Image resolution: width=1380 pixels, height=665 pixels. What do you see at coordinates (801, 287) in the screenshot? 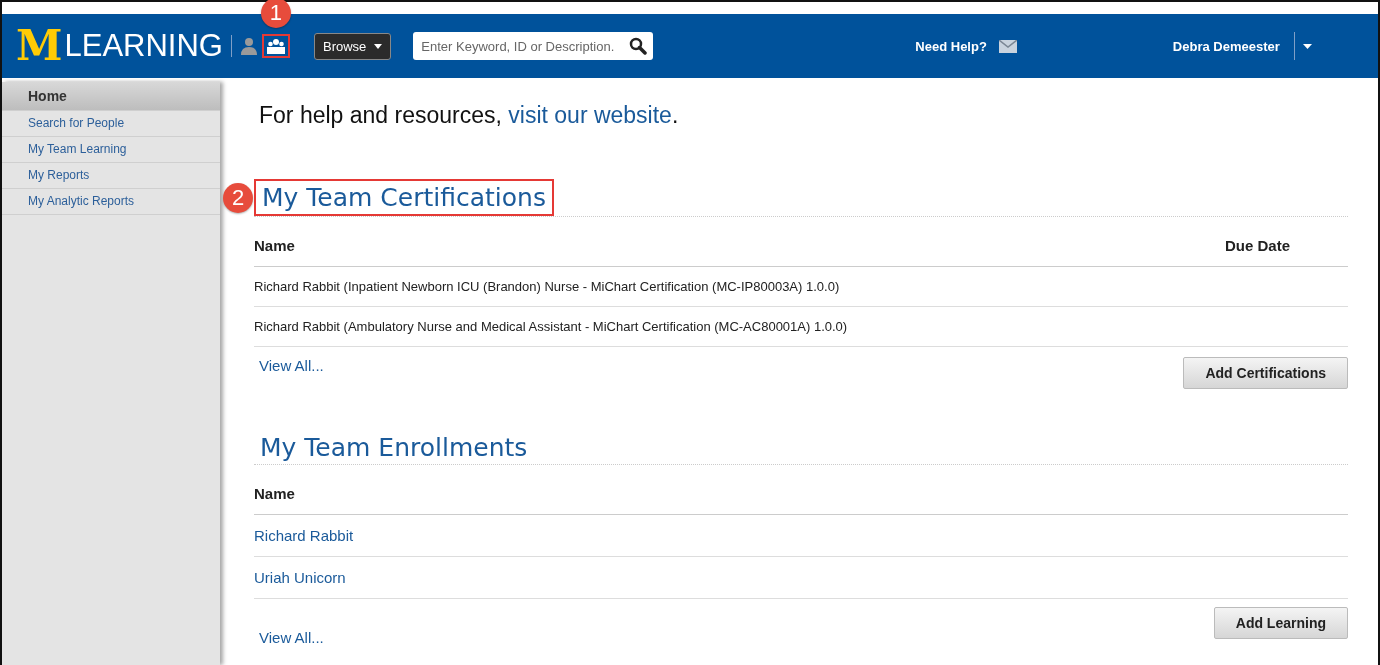
I see `certification-name: Richard Rabbit (Inpatient Newborn ICU (Brandon) Nurse - MiChart Certification (MC-IP80003A) 1.0.0)` at bounding box center [801, 287].